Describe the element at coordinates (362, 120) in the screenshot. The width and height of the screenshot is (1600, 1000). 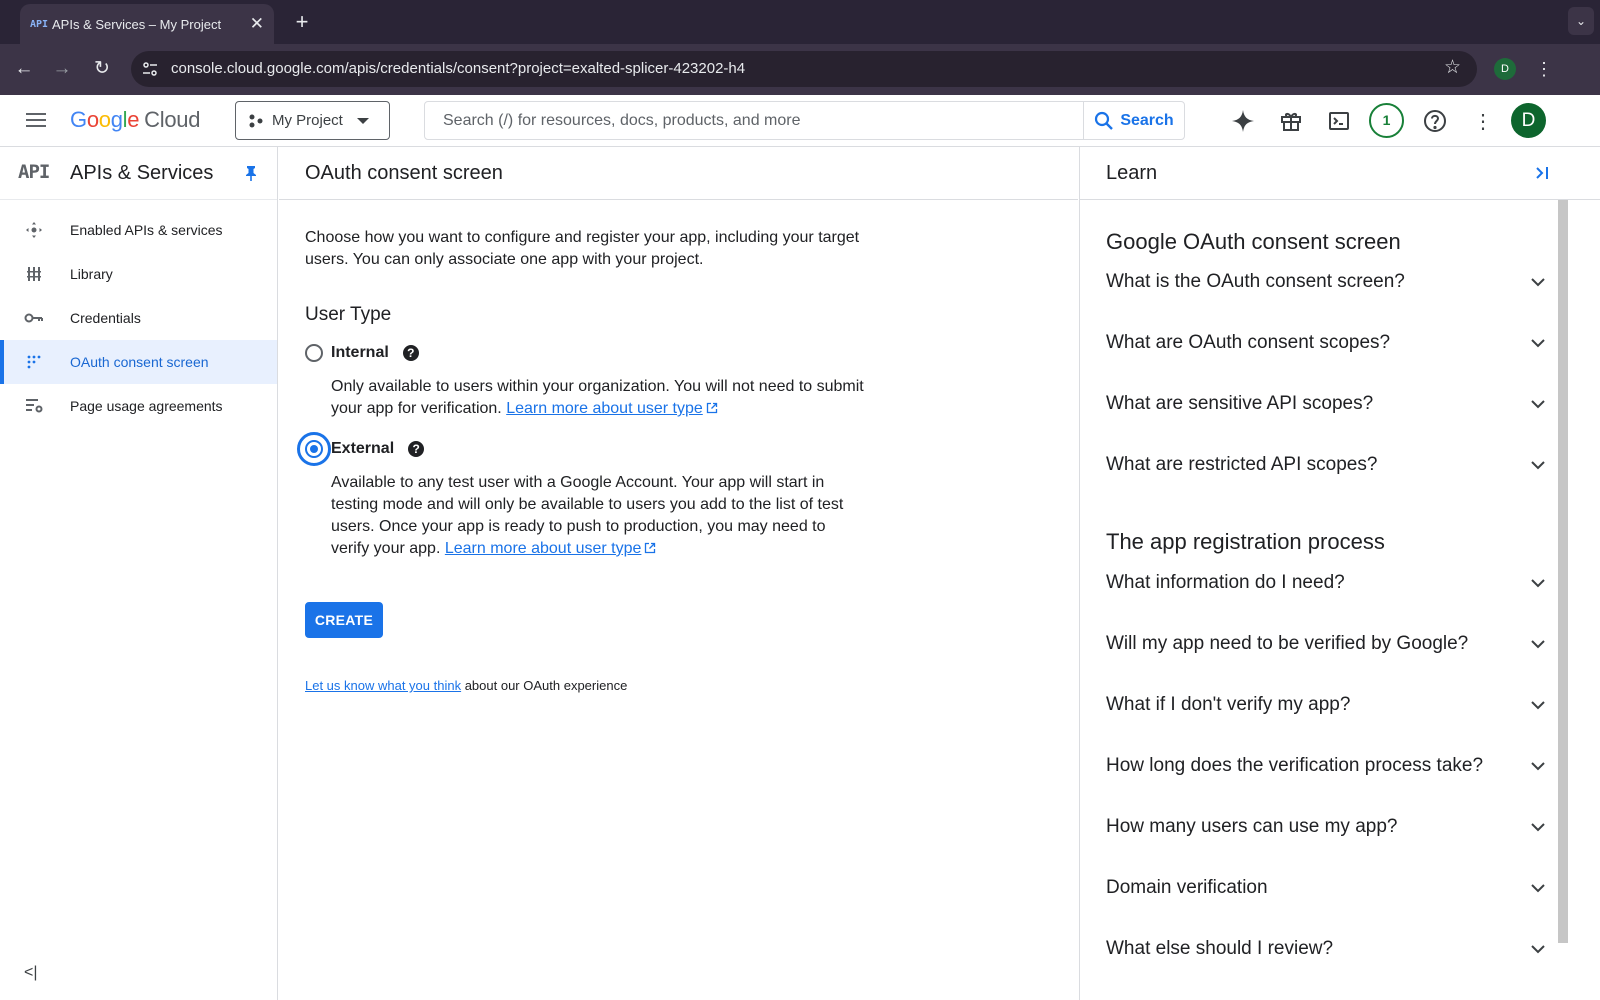
I see `dropdown-caret-icon` at that location.